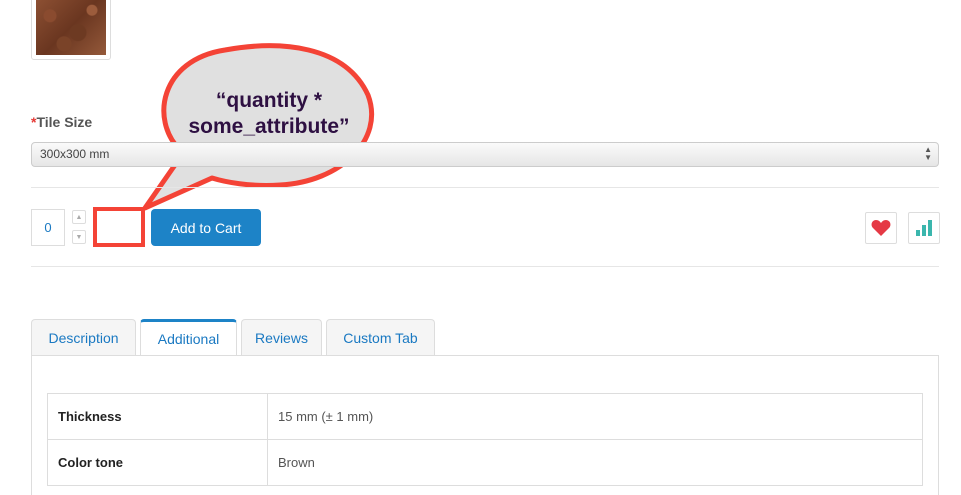 This screenshot has height=495, width=961. I want to click on tab-additional: Additional, so click(188, 337).